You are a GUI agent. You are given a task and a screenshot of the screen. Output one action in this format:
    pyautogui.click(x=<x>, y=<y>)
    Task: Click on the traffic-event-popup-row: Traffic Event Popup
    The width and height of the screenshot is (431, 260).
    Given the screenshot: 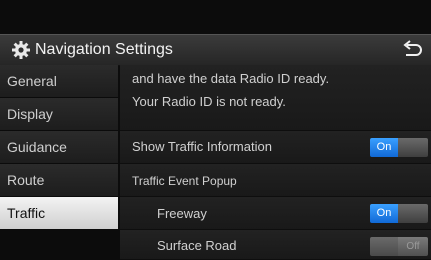 What is the action you would take?
    pyautogui.click(x=275, y=180)
    